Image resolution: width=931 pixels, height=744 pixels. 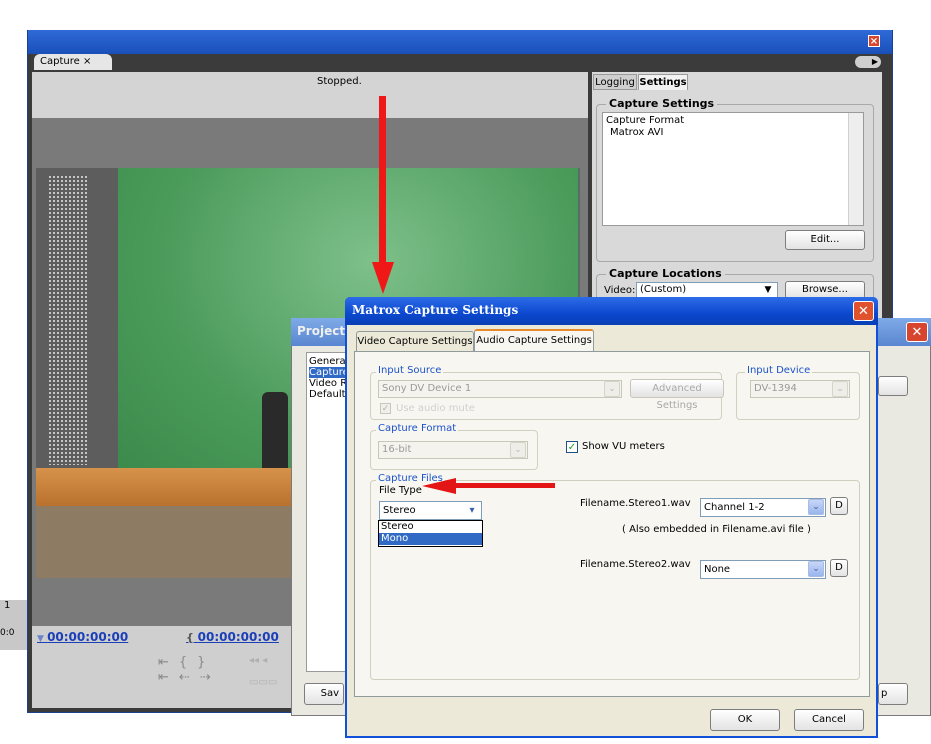 What do you see at coordinates (385, 408) in the screenshot?
I see `audio-mute-checkbox: ✓` at bounding box center [385, 408].